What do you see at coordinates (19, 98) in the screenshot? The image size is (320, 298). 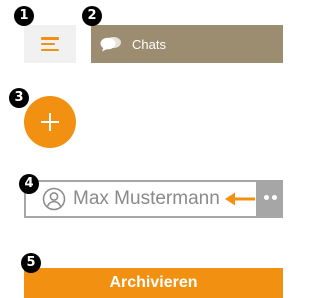 I see `step-badge-3: 3` at bounding box center [19, 98].